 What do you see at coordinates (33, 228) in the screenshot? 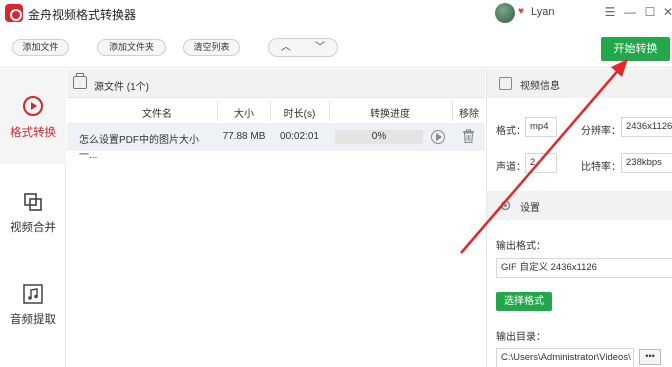
I see `sidebar-item-label: 视频合并` at bounding box center [33, 228].